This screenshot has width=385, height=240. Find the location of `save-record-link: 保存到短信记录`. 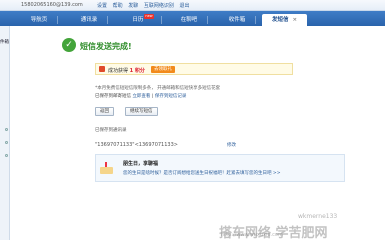

save-record-link: 保存到短信记录 is located at coordinates (171, 96).